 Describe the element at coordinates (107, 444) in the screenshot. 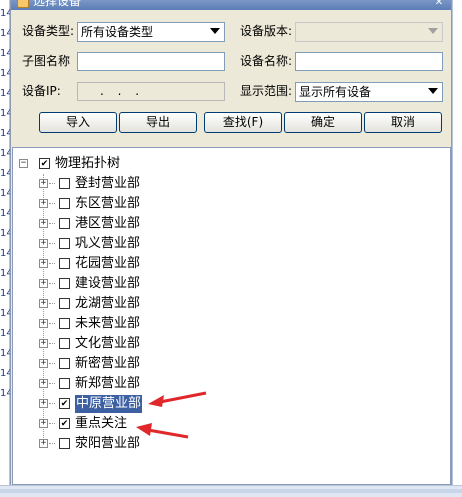

I see `tree-node-label: 荥阳营业部` at that location.